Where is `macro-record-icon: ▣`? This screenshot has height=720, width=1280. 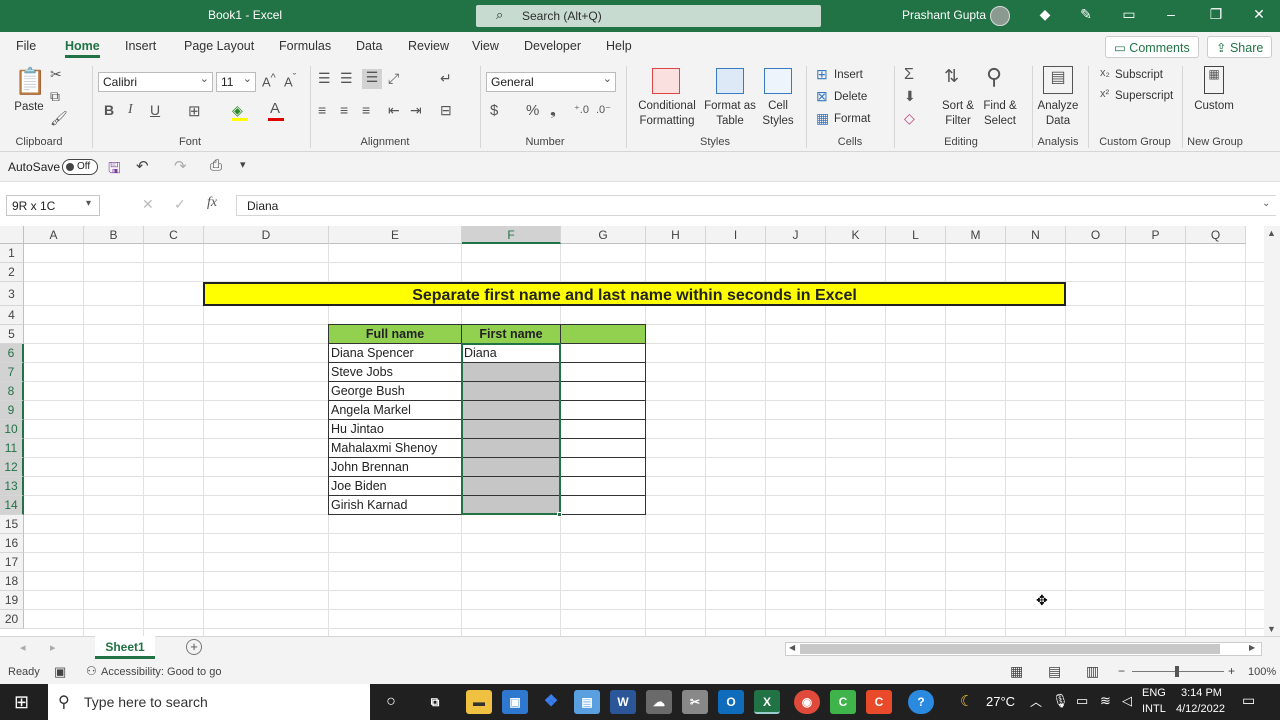
macro-record-icon: ▣ is located at coordinates (60, 672).